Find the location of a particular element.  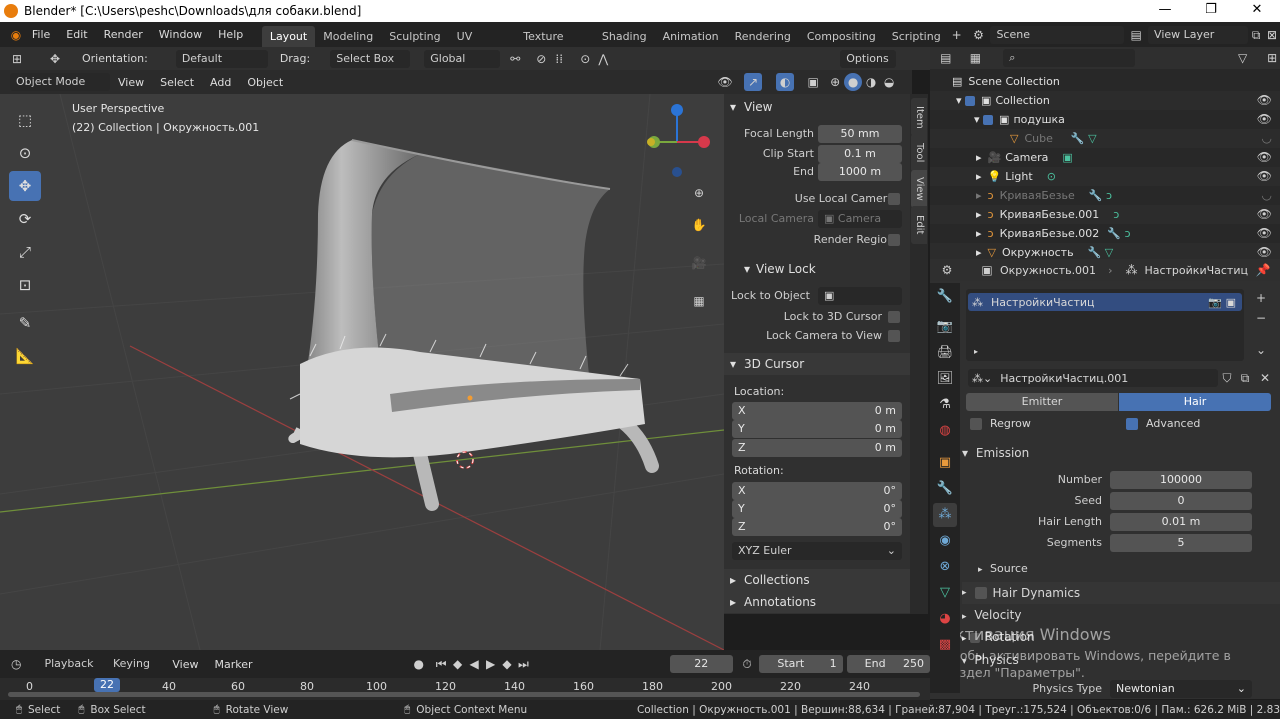

rendered-shading-icon: ◒ is located at coordinates (889, 82).